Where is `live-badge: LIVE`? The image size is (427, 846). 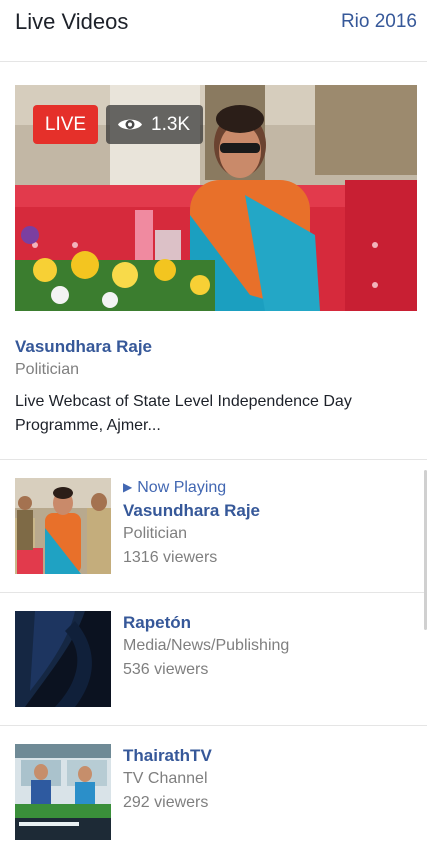
live-badge: LIVE is located at coordinates (65, 124).